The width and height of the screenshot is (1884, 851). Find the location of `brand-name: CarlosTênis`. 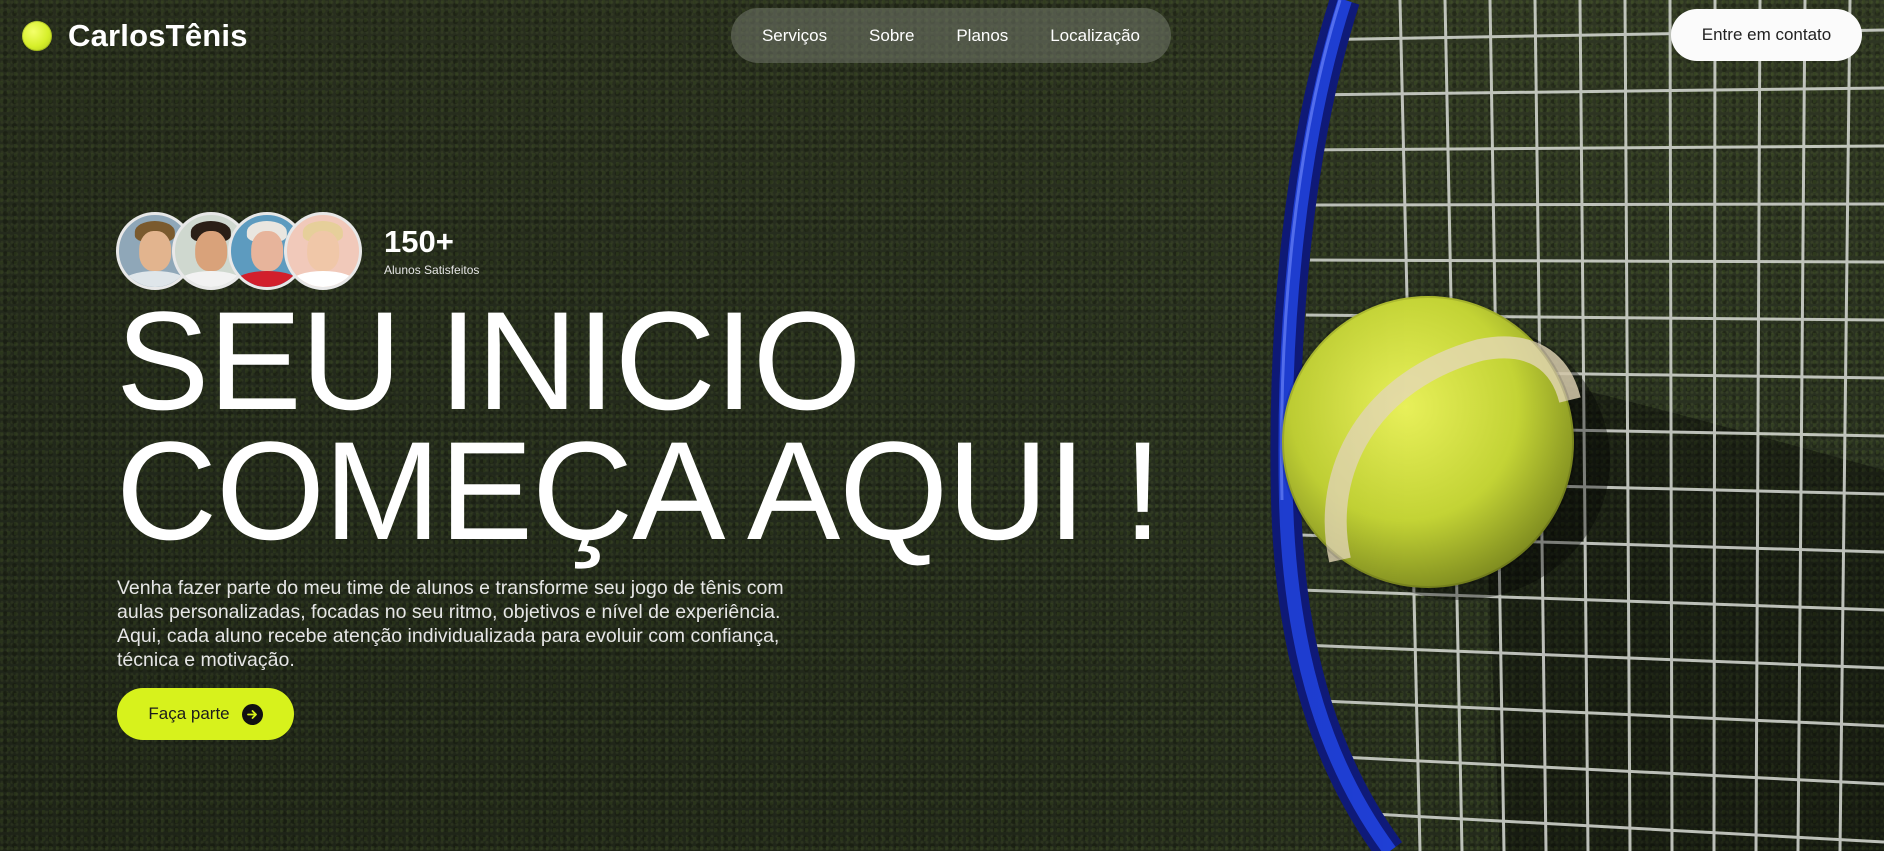

brand-name: CarlosTênis is located at coordinates (158, 35).